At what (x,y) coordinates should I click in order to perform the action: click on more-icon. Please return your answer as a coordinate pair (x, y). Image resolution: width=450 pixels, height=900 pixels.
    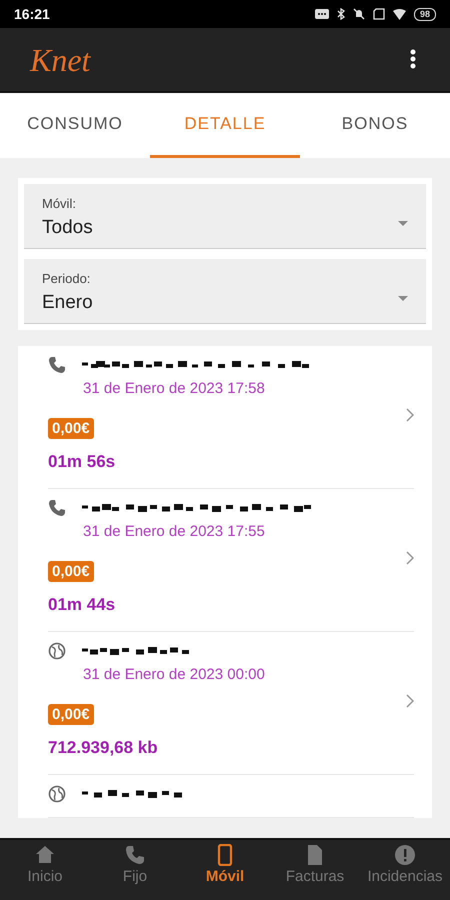
    Looking at the image, I should click on (413, 59).